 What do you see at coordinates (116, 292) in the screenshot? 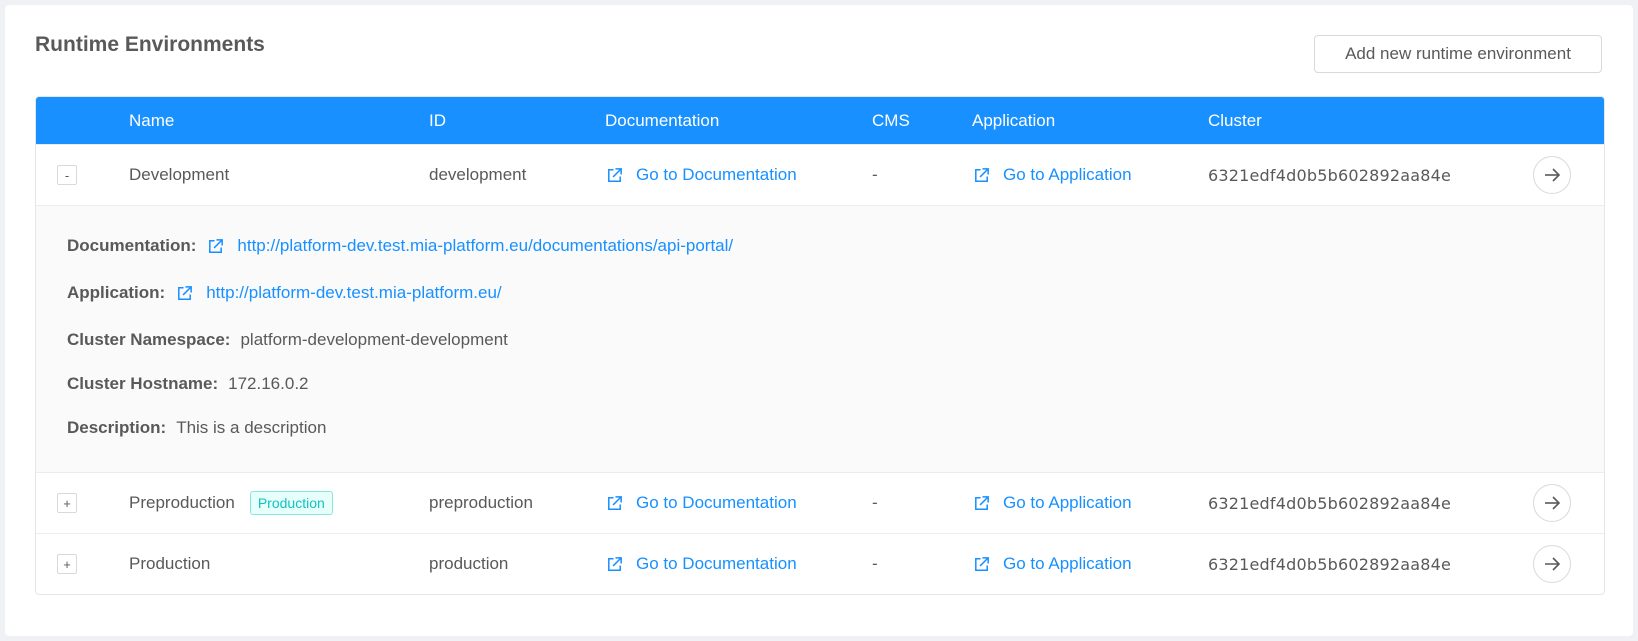
I see `detail-application-label: Application:` at bounding box center [116, 292].